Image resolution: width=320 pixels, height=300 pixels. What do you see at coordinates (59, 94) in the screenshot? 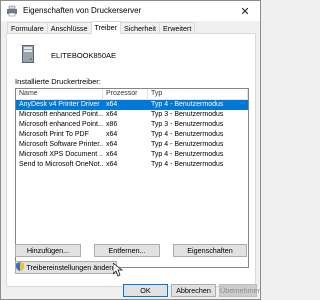
I see `column-header-name: Name` at bounding box center [59, 94].